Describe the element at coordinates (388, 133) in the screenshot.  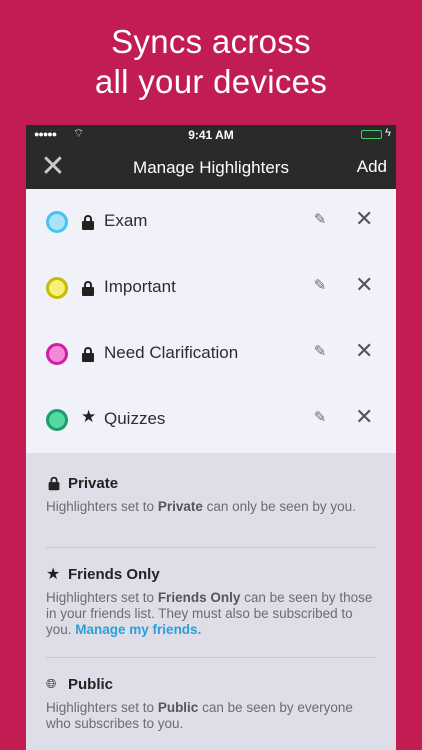
I see `charging-icon: ϟ` at that location.